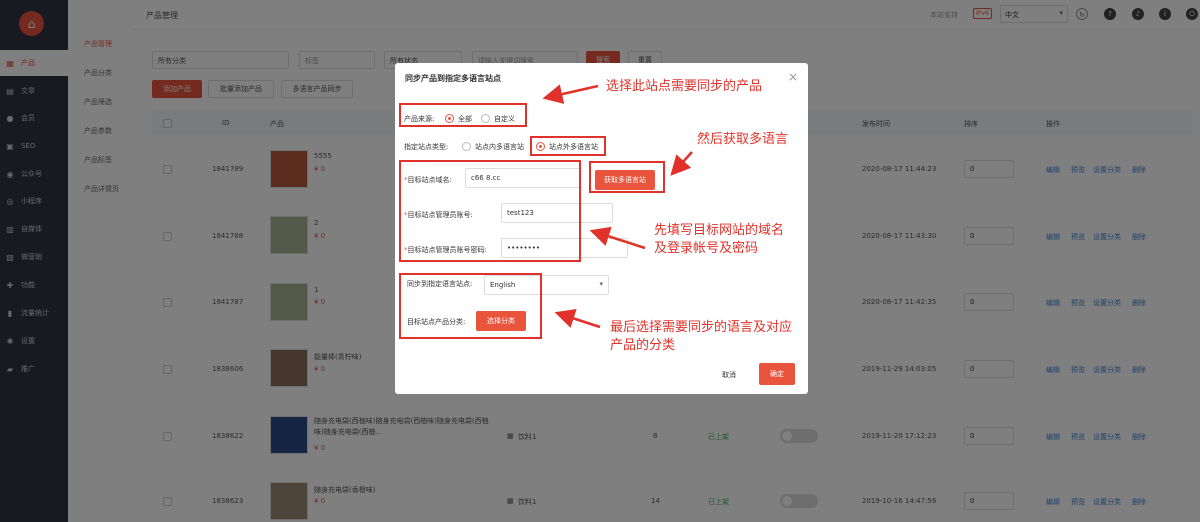 The height and width of the screenshot is (522, 1200). Describe the element at coordinates (470, 306) in the screenshot. I see `annotation-box-lang-category` at that location.